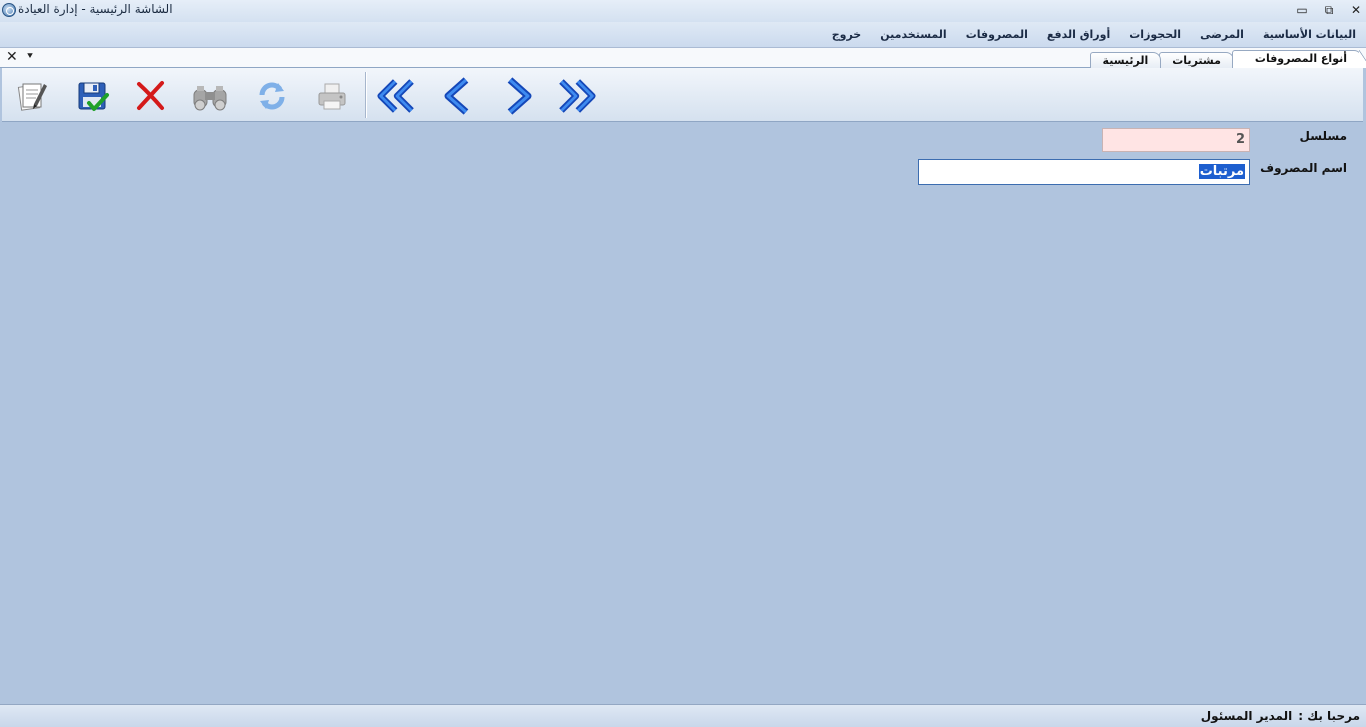  What do you see at coordinates (1196, 60) in the screenshot?
I see `tab-purchases: مشتريات` at bounding box center [1196, 60].